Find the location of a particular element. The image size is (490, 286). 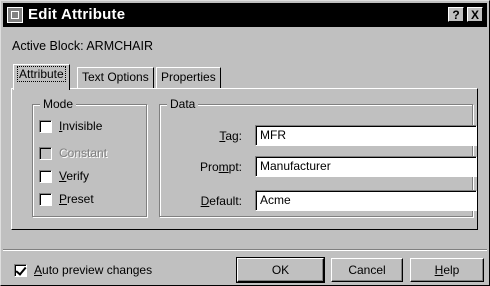

constant-checkbox is located at coordinates (45, 153).